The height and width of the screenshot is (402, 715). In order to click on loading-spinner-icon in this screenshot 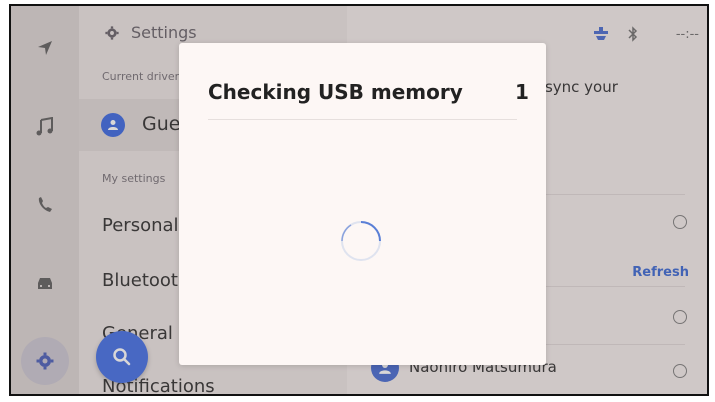, I will do `click(361, 241)`.